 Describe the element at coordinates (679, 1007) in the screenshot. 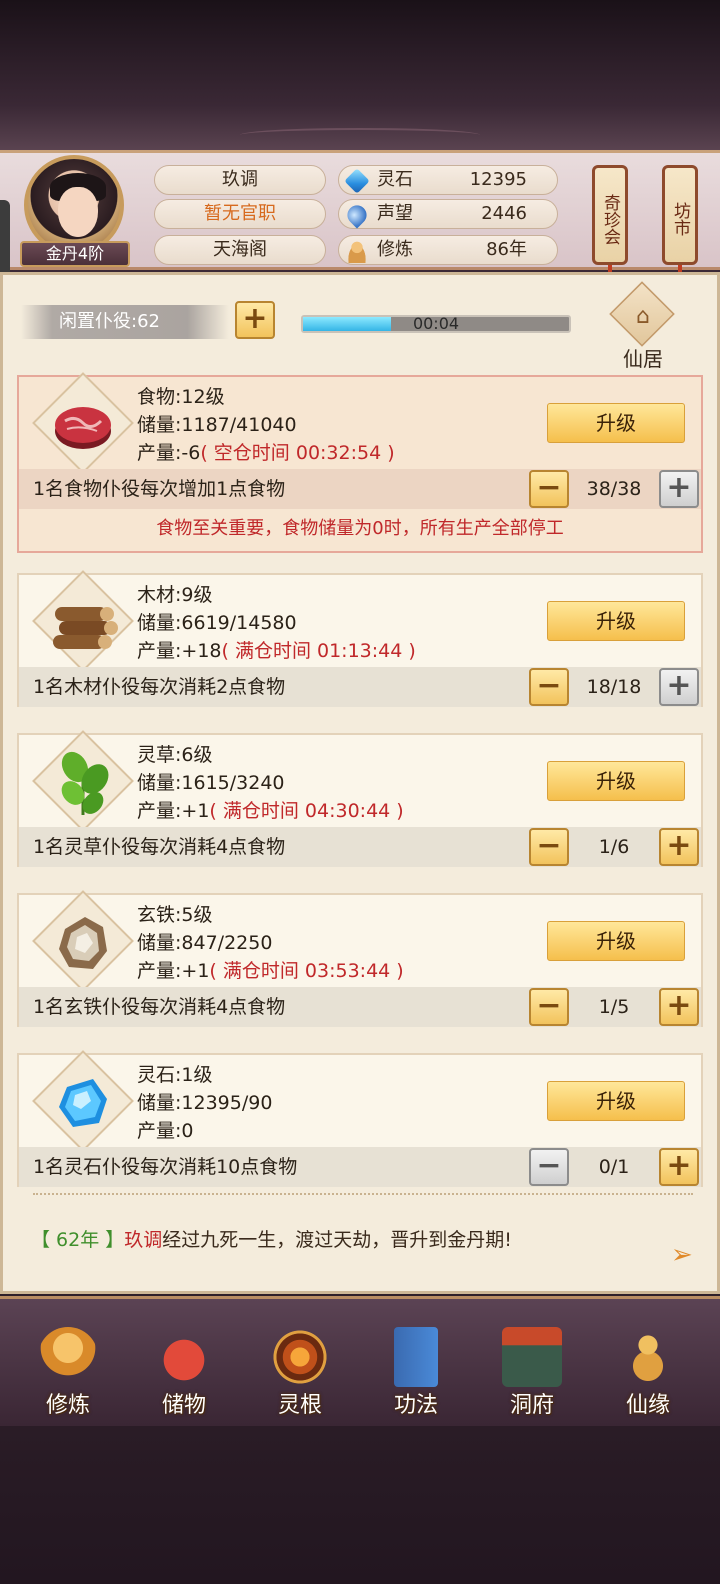

I see `increase-iron-servant-button: +` at that location.